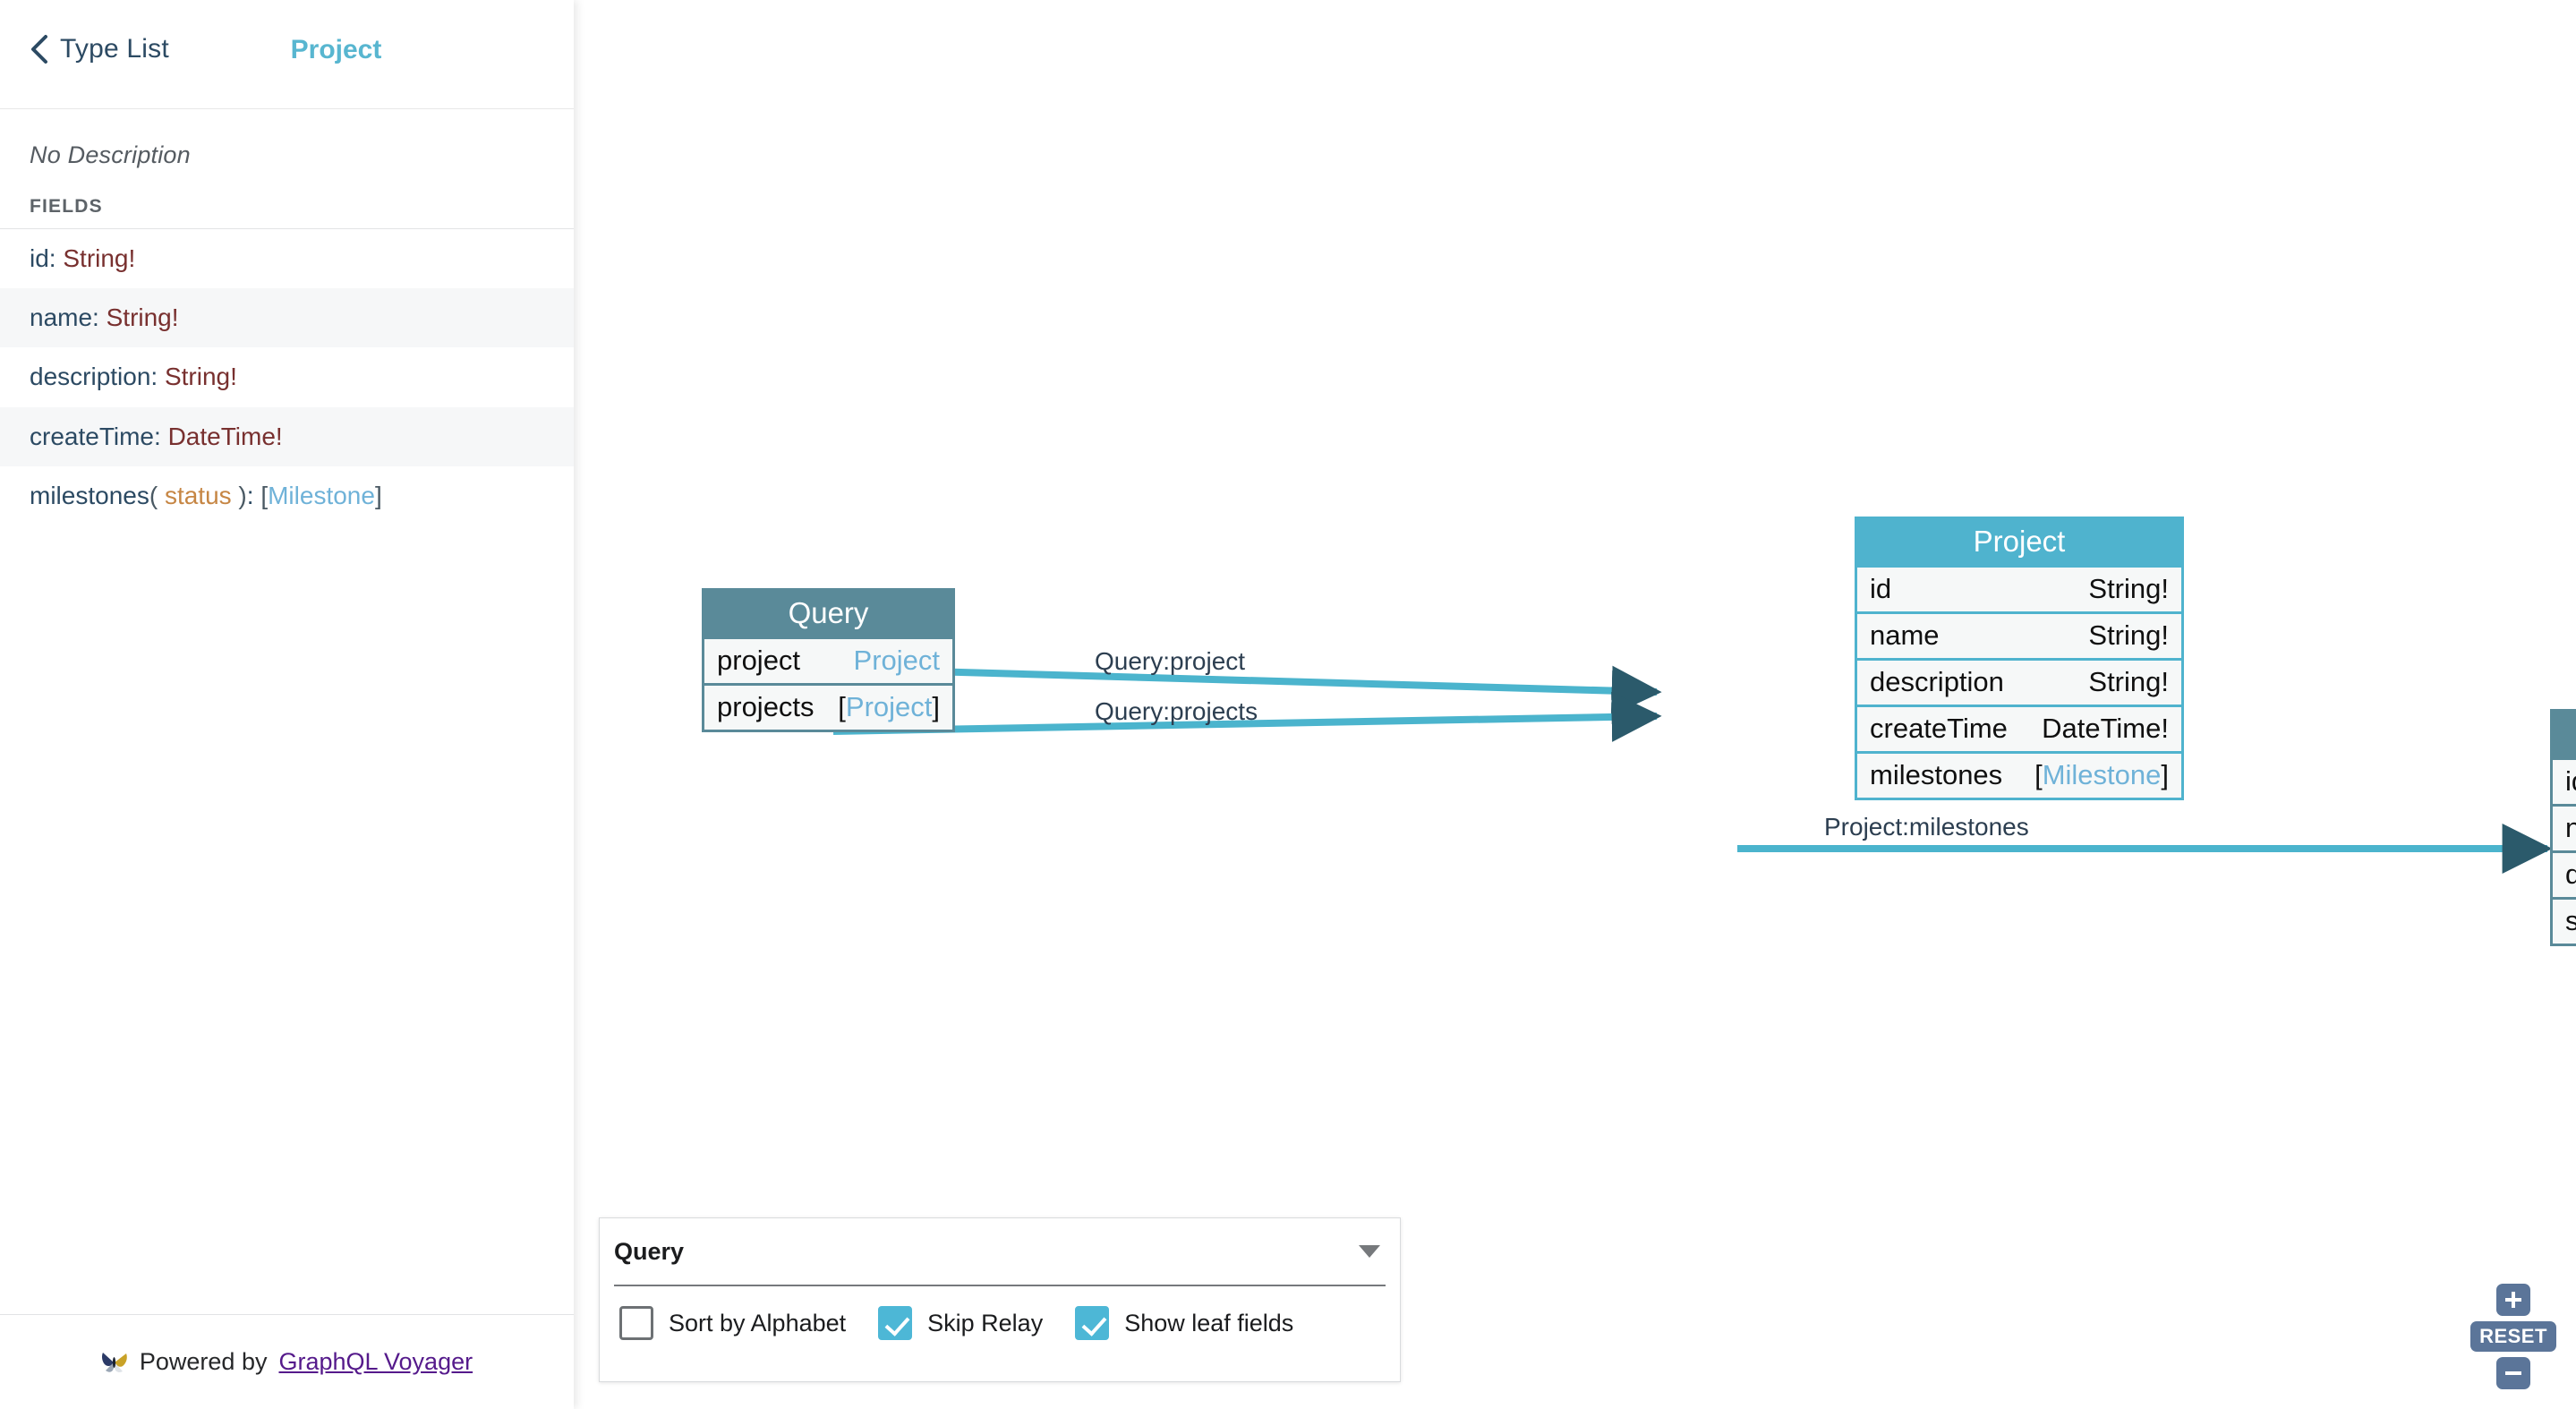 This screenshot has width=2576, height=1409. Describe the element at coordinates (61, 318) in the screenshot. I see `sidebar-field-name: name` at that location.